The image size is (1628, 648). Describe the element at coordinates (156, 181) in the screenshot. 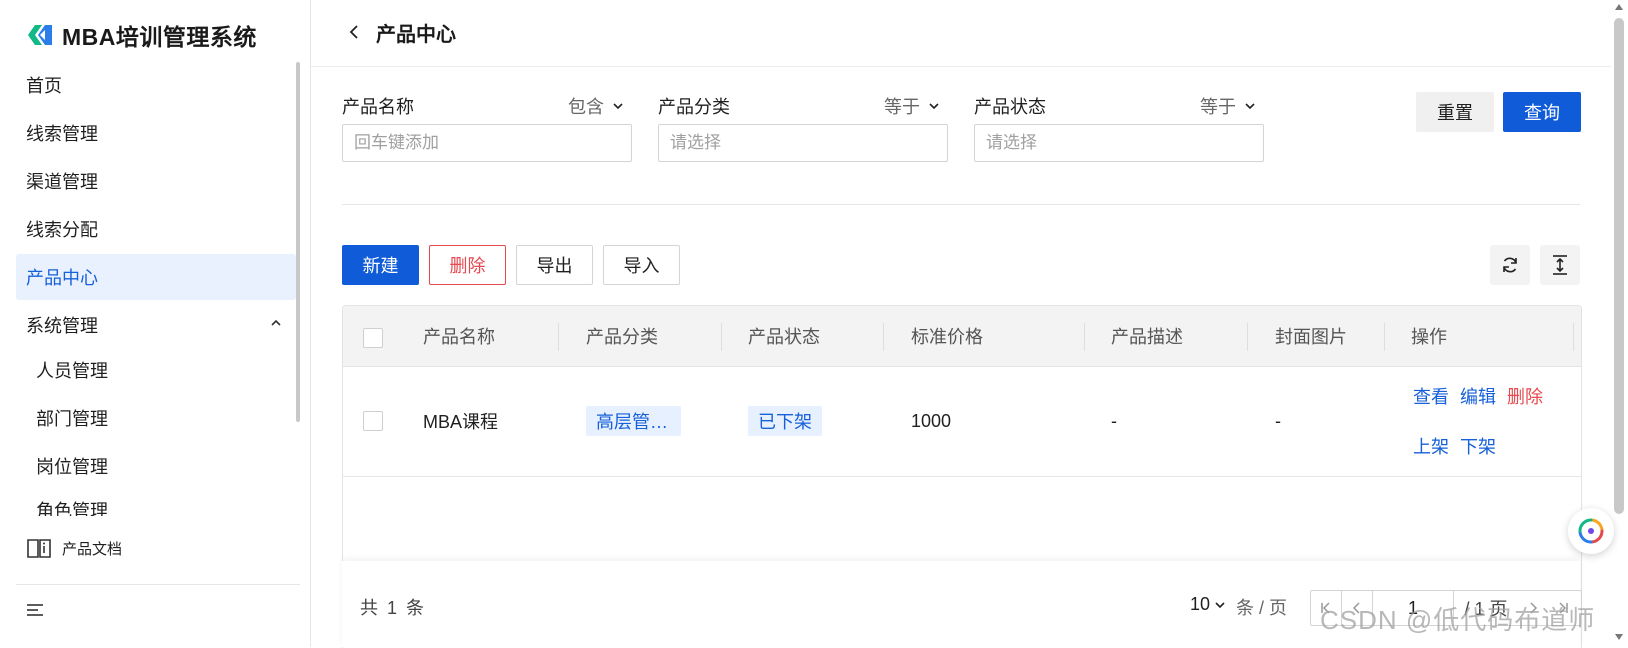

I see `sidebar-item-channels: 渠道管理` at that location.